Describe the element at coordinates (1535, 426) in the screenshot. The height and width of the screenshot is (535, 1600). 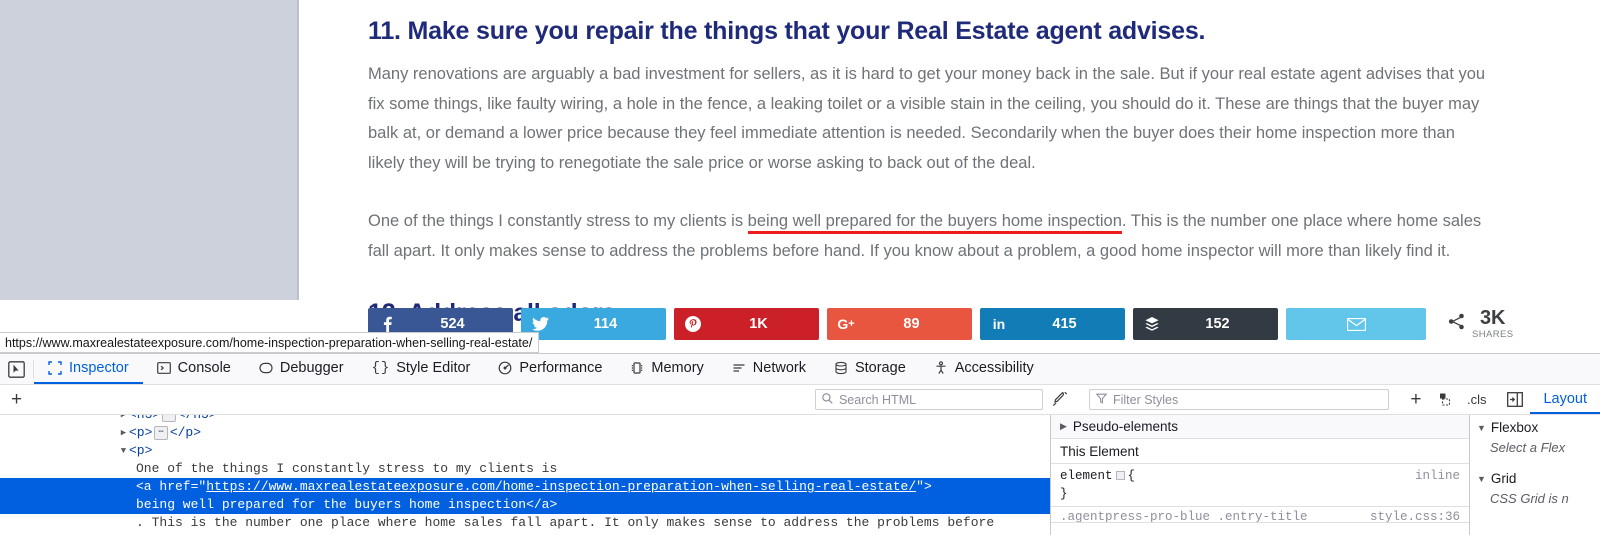
I see `flexbox-section-header: ▼ Flexbox` at that location.